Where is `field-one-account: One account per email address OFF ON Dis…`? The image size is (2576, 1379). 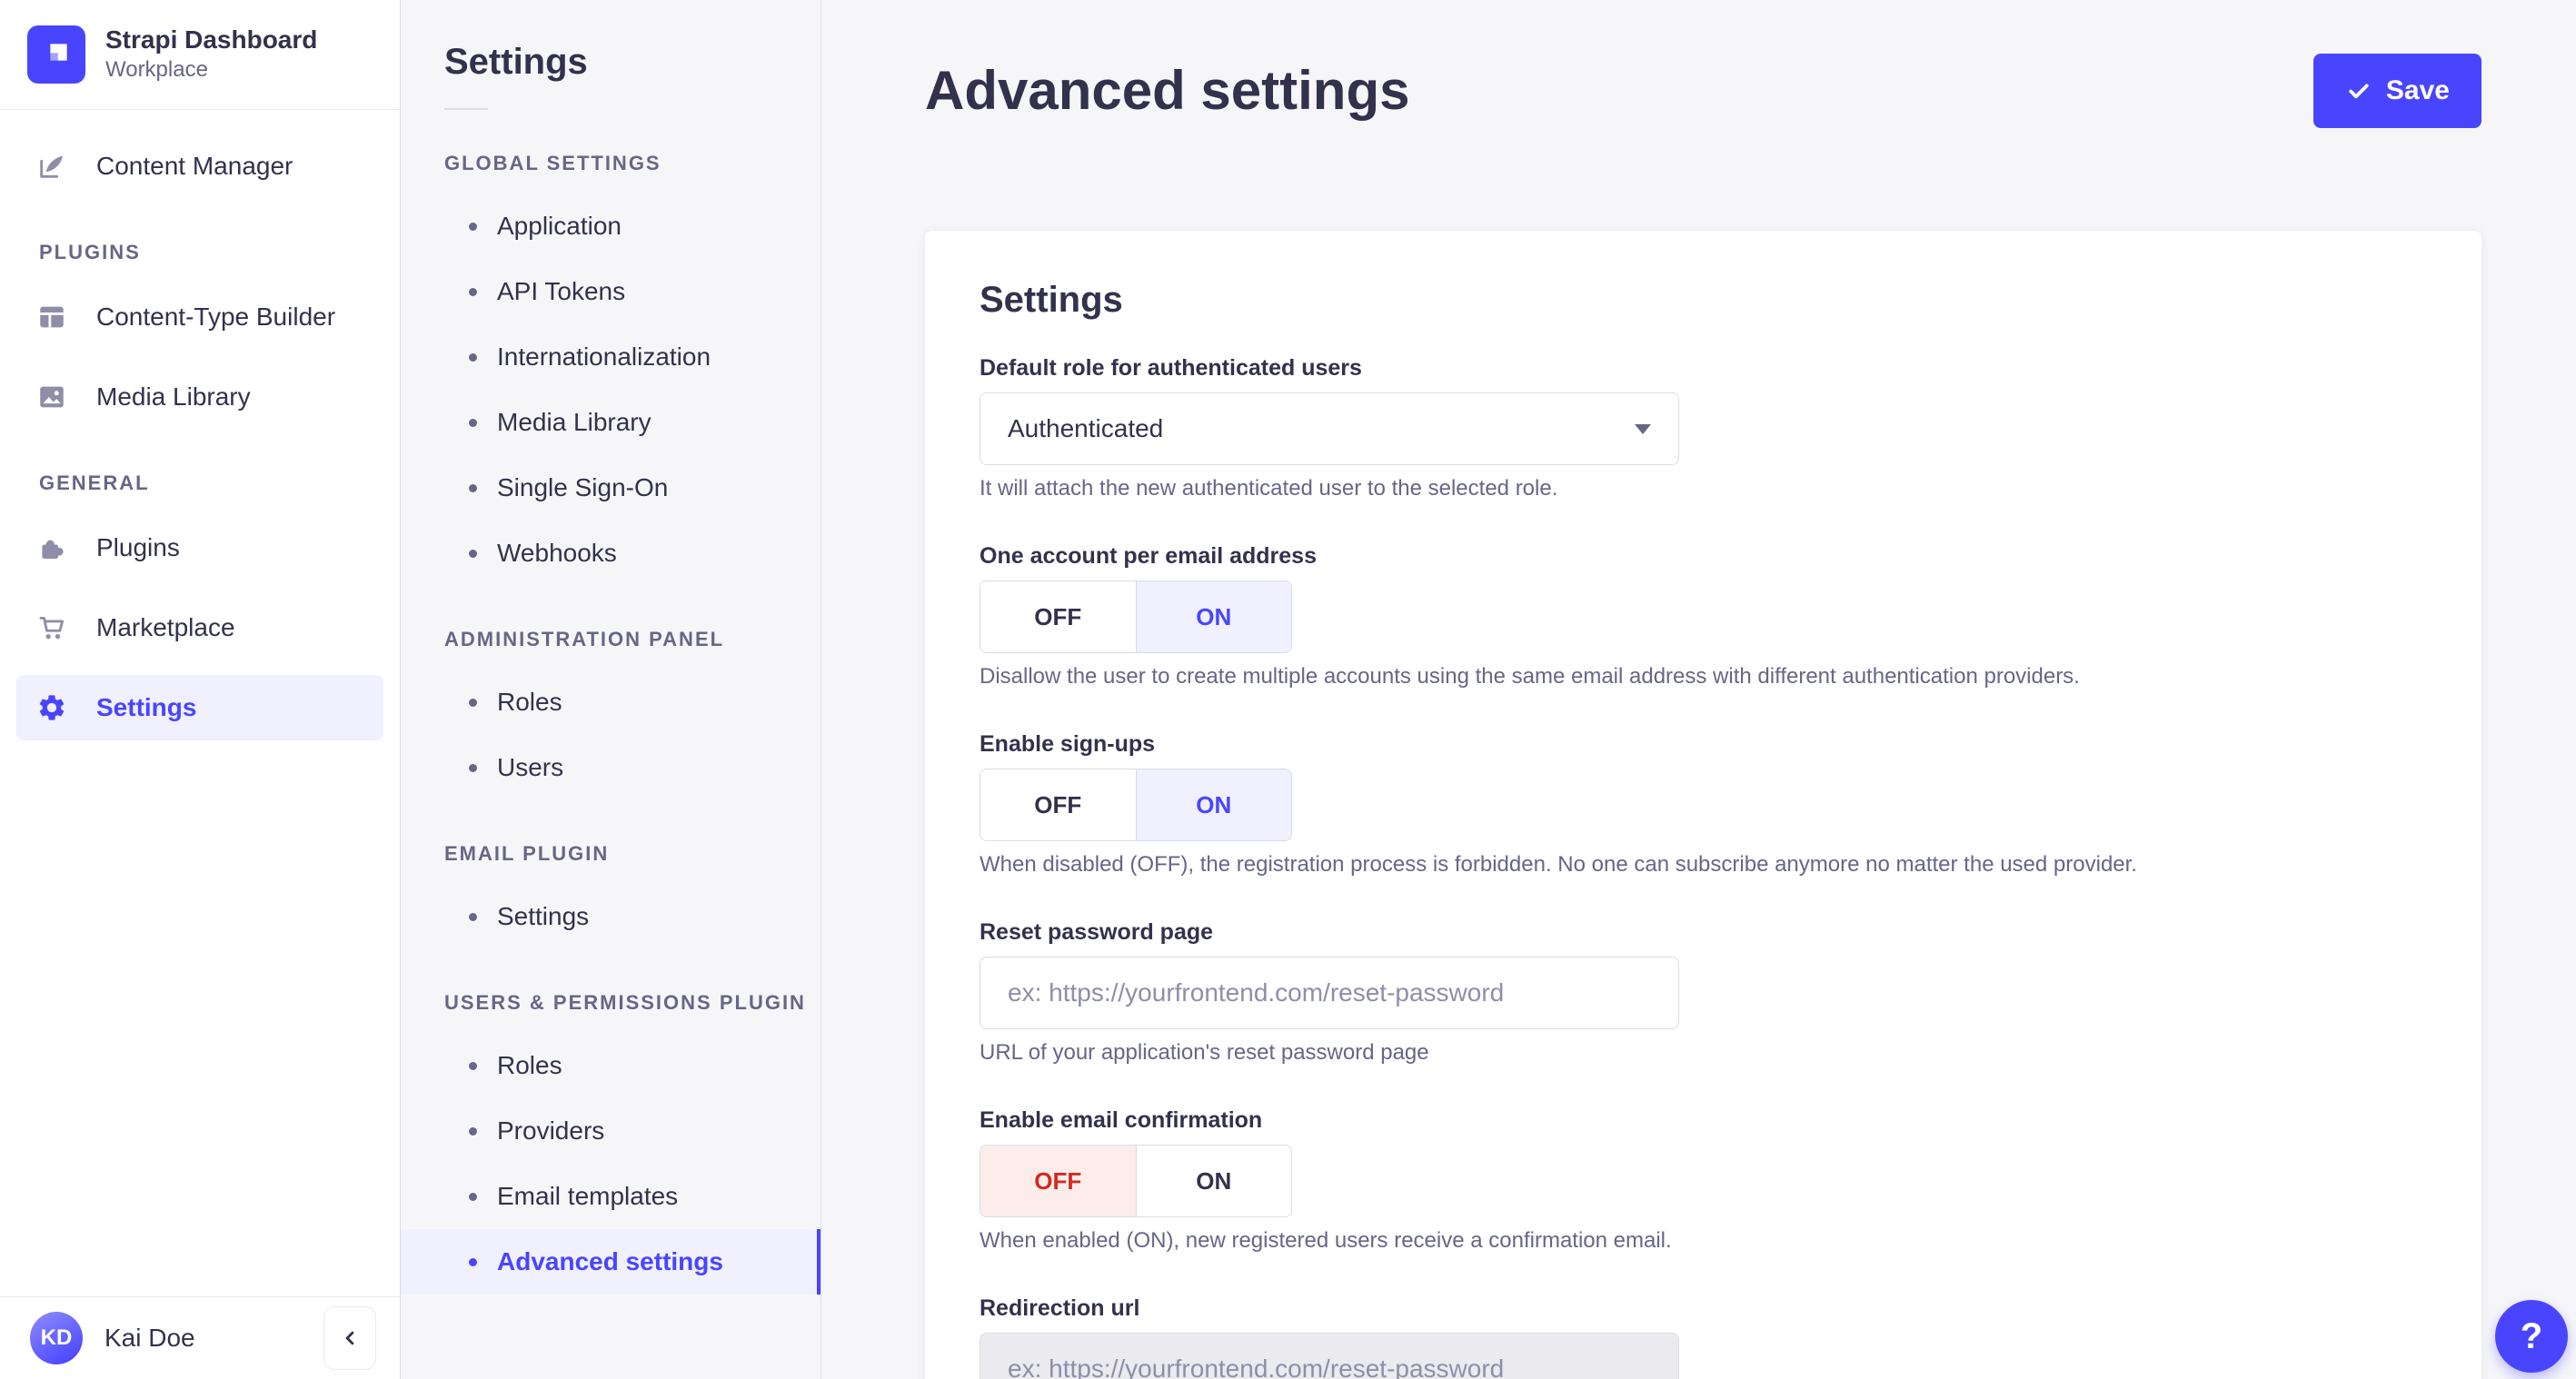 field-one-account: One account per email address OFF ON Dis… is located at coordinates (1704, 616).